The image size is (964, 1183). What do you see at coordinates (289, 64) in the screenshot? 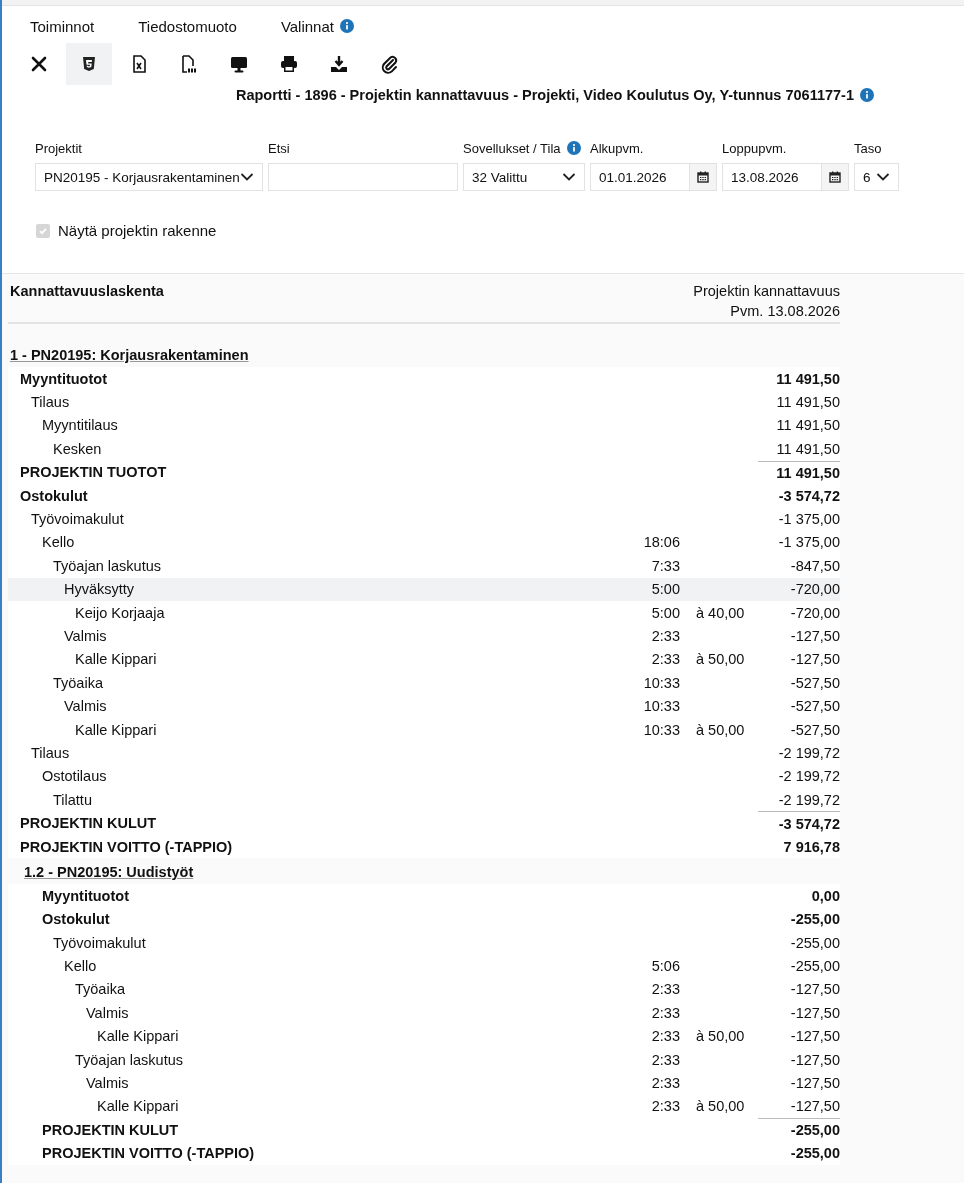
I see `printer-icon` at bounding box center [289, 64].